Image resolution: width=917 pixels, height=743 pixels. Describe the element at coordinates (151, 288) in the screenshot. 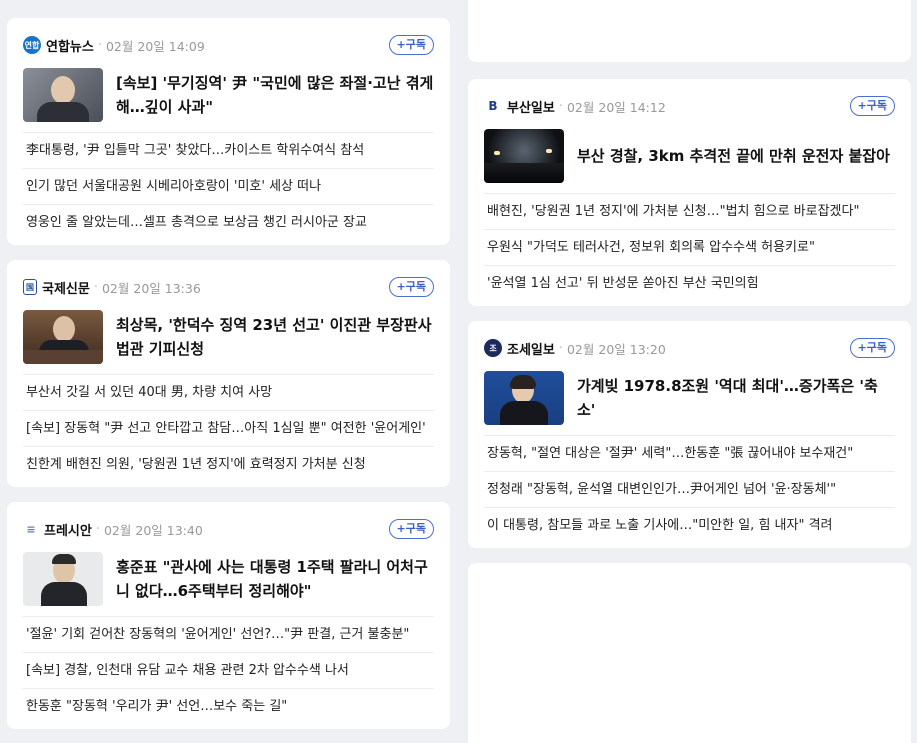

I see `press-time: 02월 20일 13:36` at that location.